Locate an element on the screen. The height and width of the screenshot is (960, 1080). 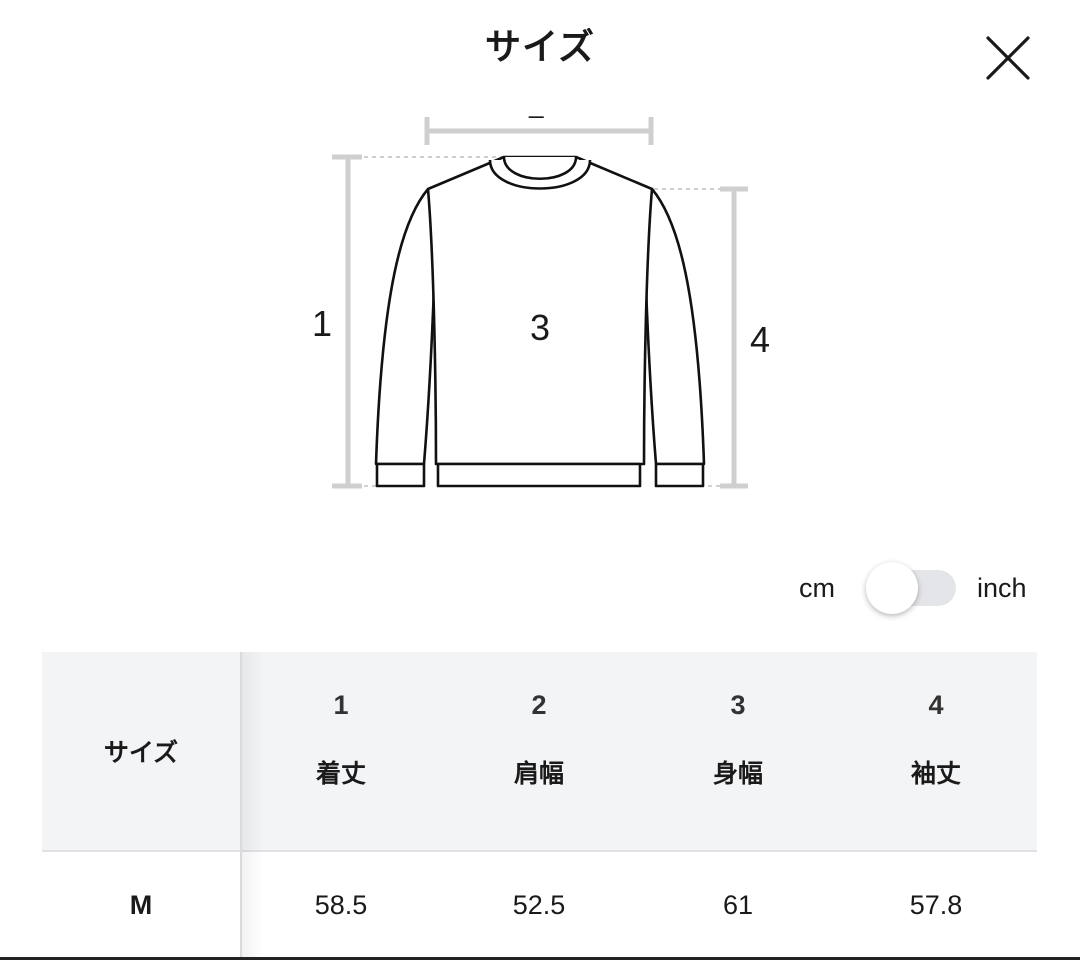
table-cell: 52.5 is located at coordinates (539, 904).